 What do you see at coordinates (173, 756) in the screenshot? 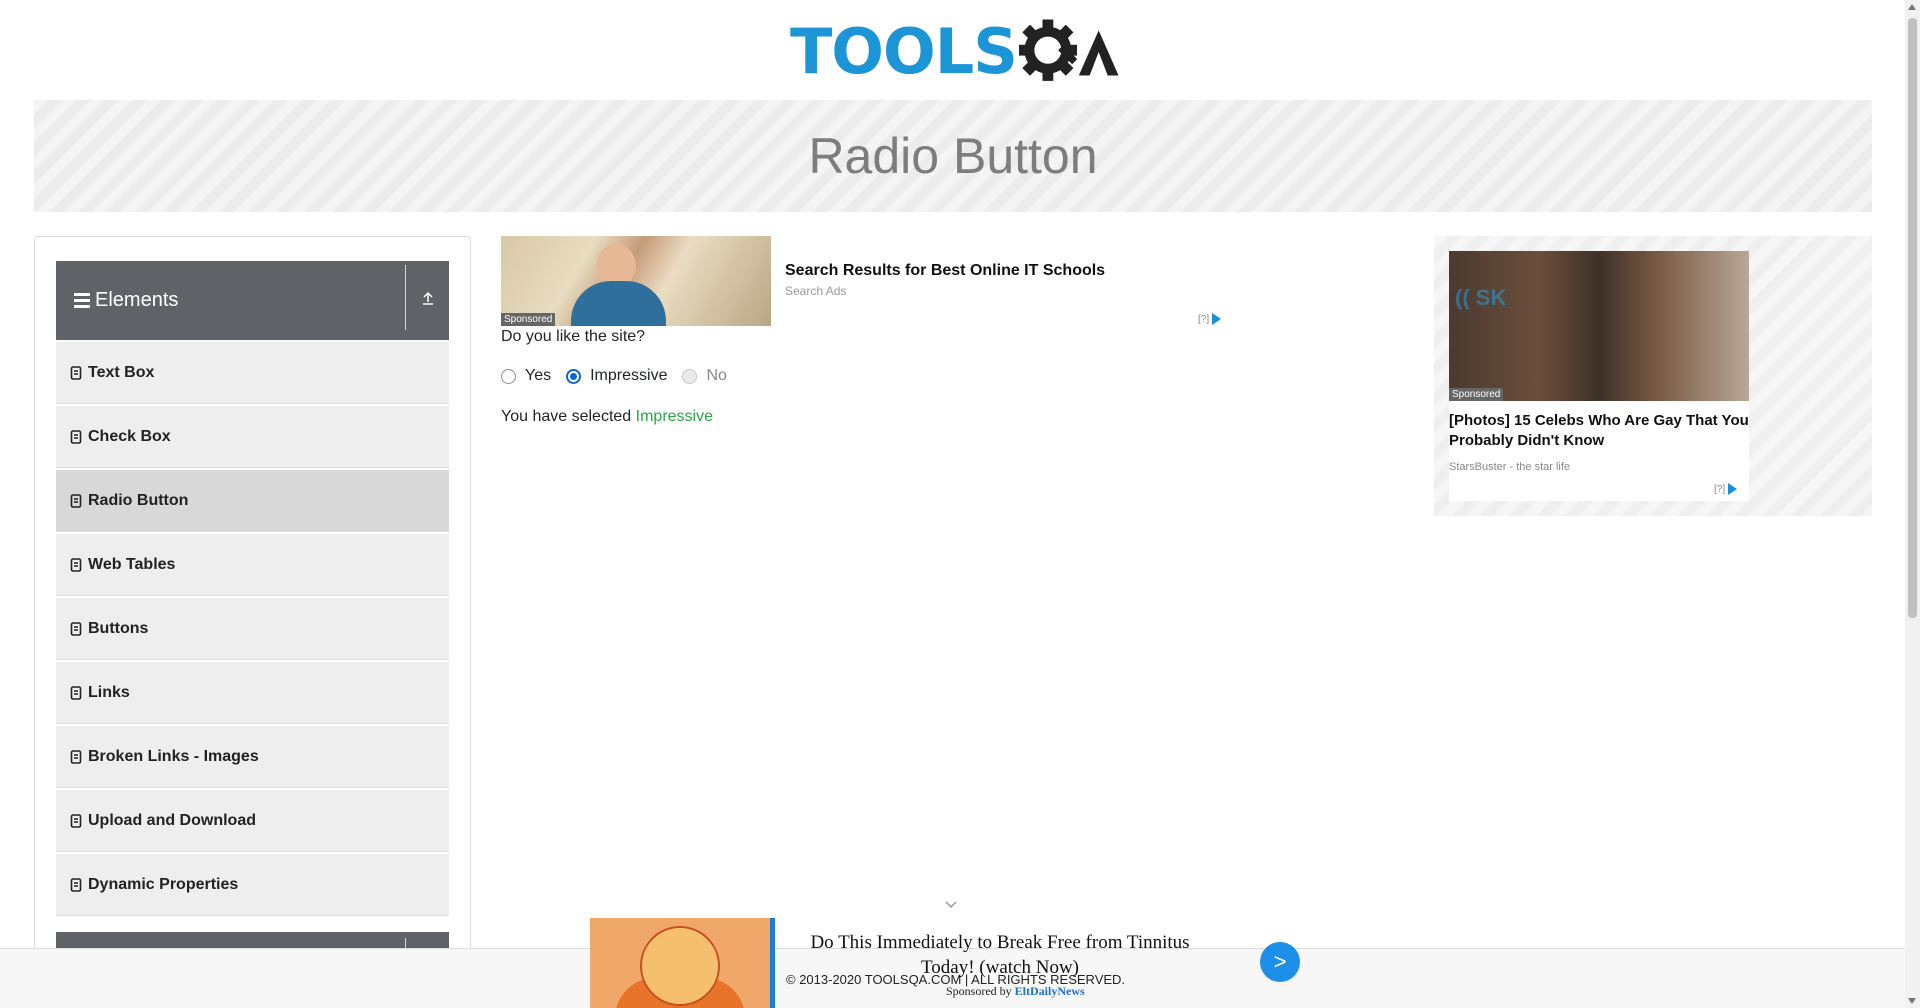
I see `sidebar-item-label: Broken Links - Images` at bounding box center [173, 756].